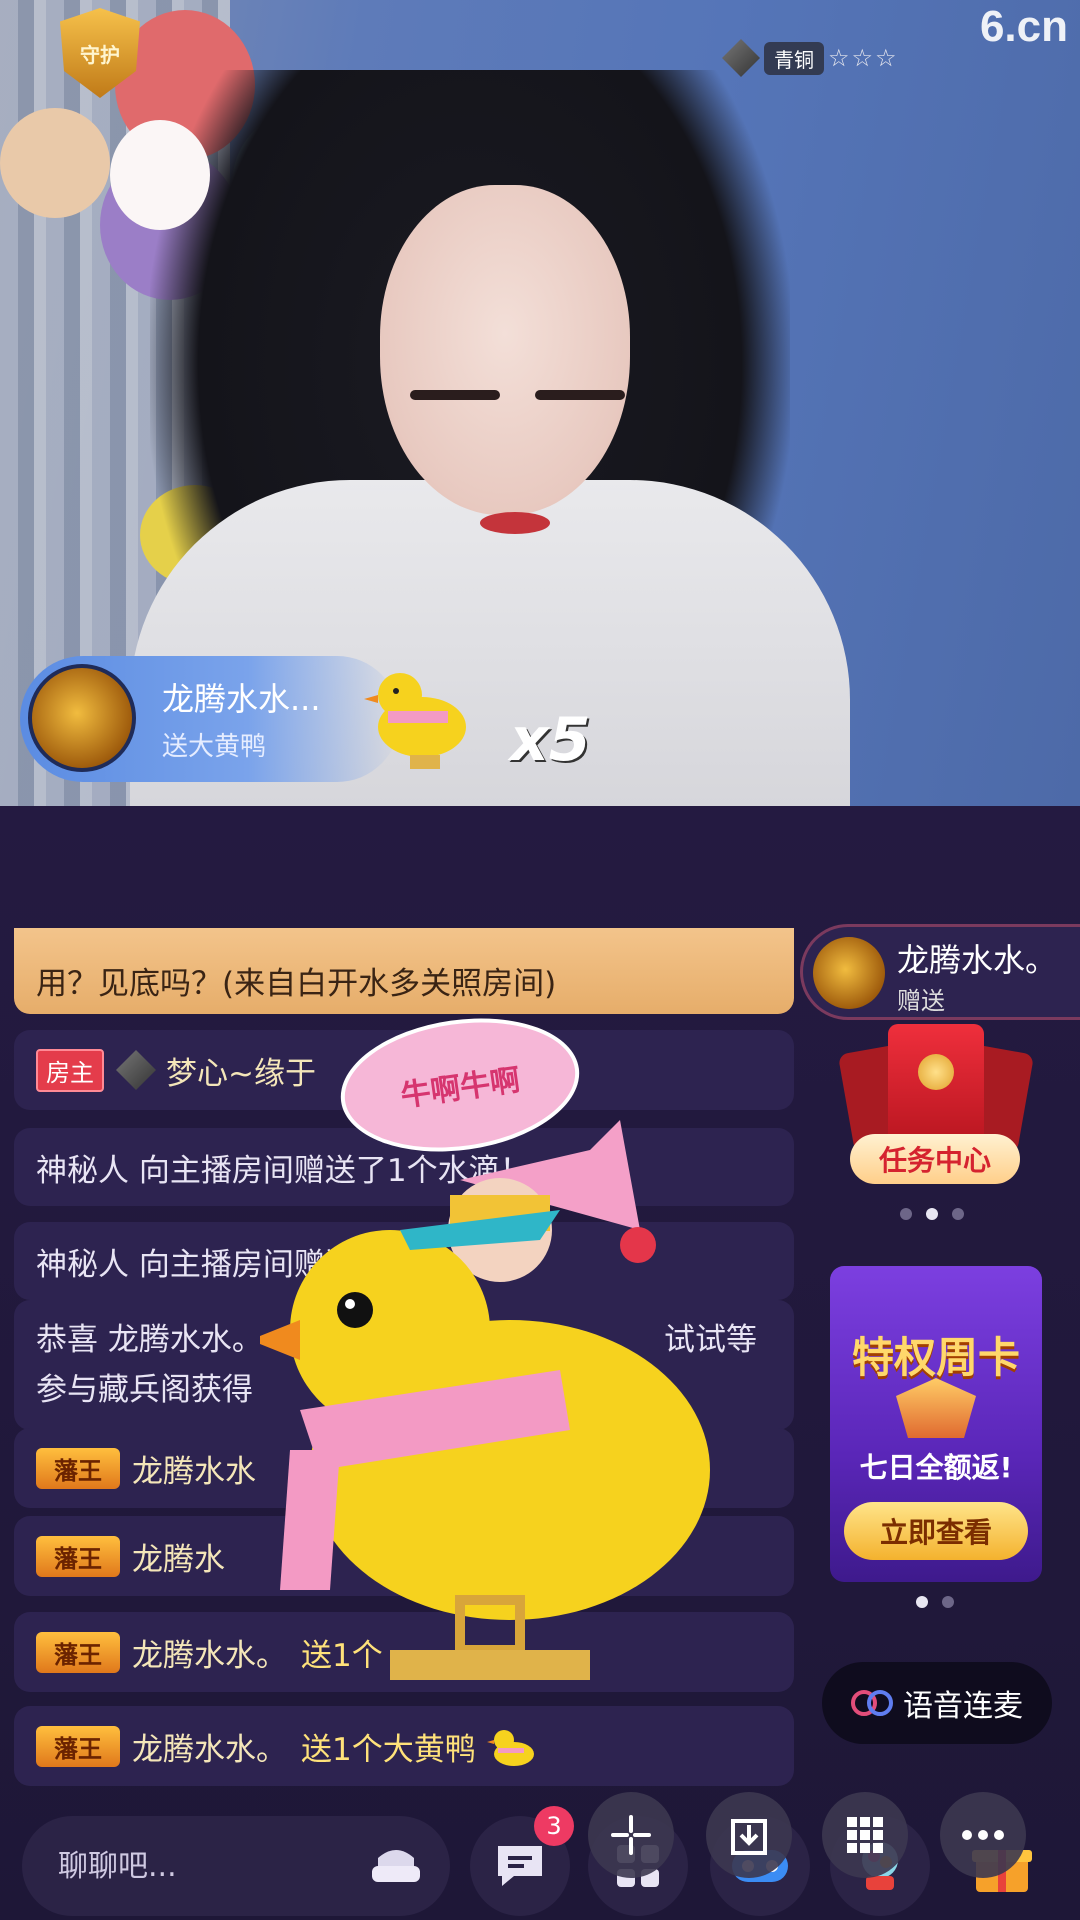  What do you see at coordinates (977, 960) in the screenshot?
I see `side-gift-sender: 龙腾水水。` at bounding box center [977, 960].